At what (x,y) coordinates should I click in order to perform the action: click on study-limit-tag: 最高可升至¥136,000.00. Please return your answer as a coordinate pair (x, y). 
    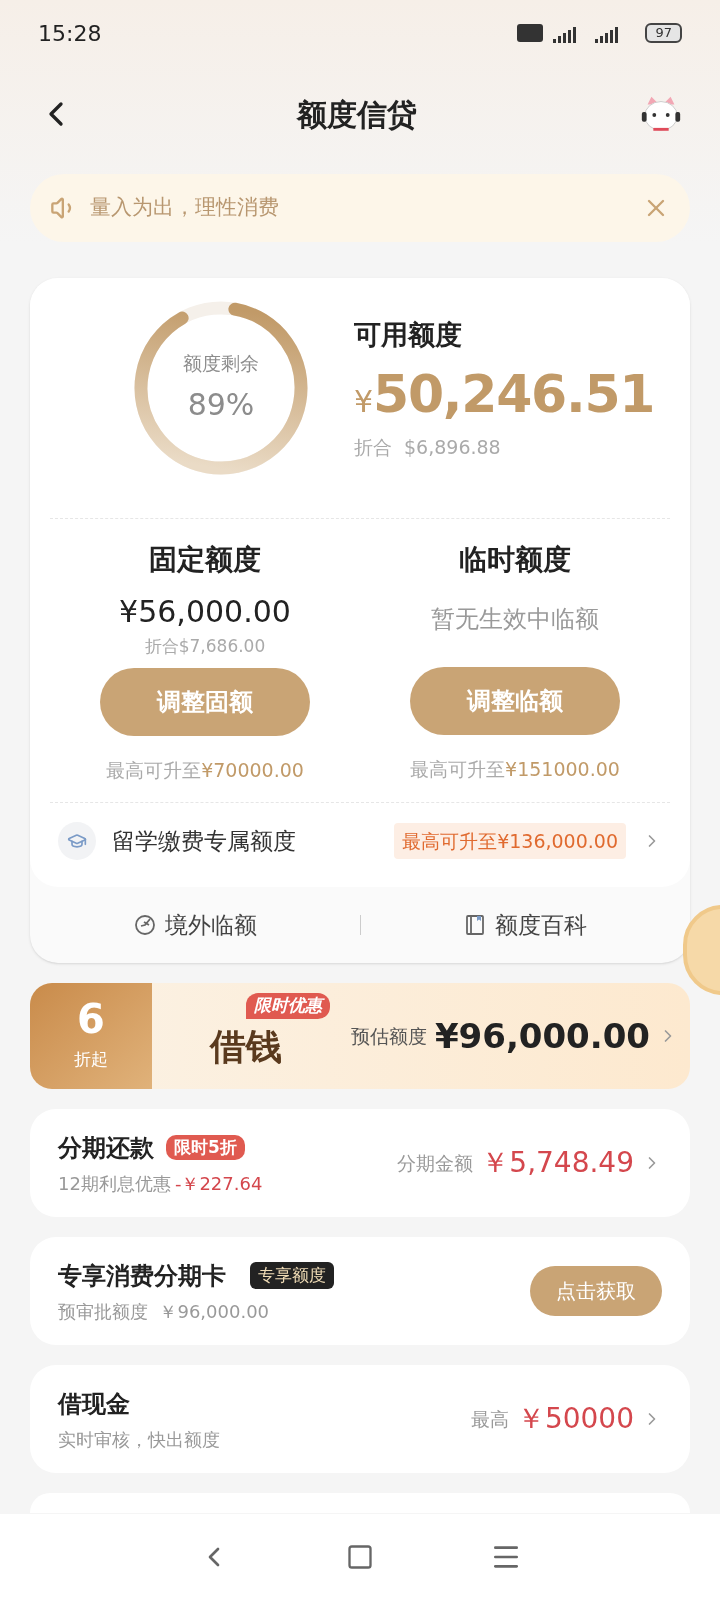
    Looking at the image, I should click on (510, 841).